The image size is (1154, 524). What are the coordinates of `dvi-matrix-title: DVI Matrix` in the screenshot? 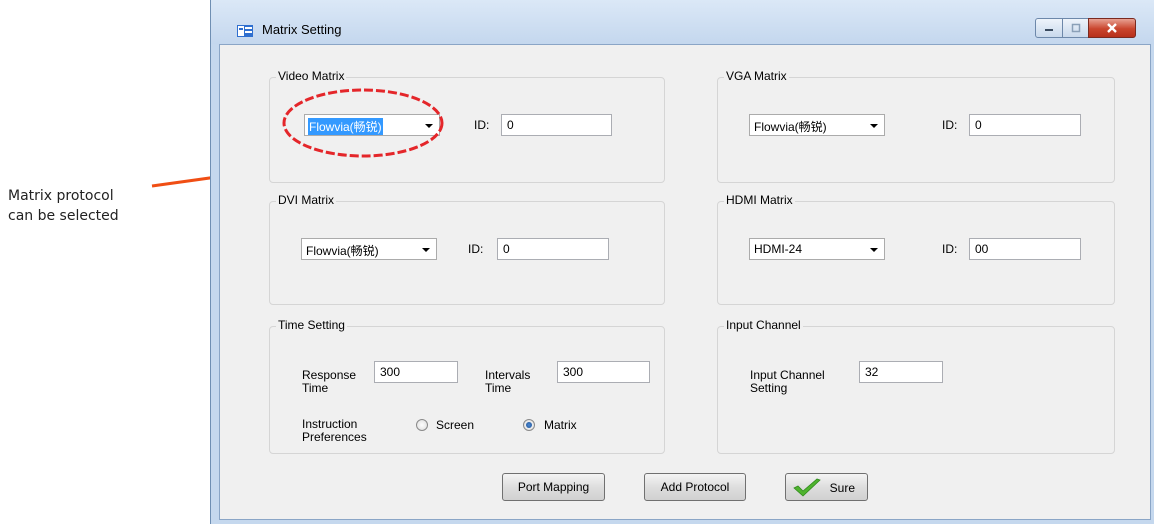 It's located at (306, 200).